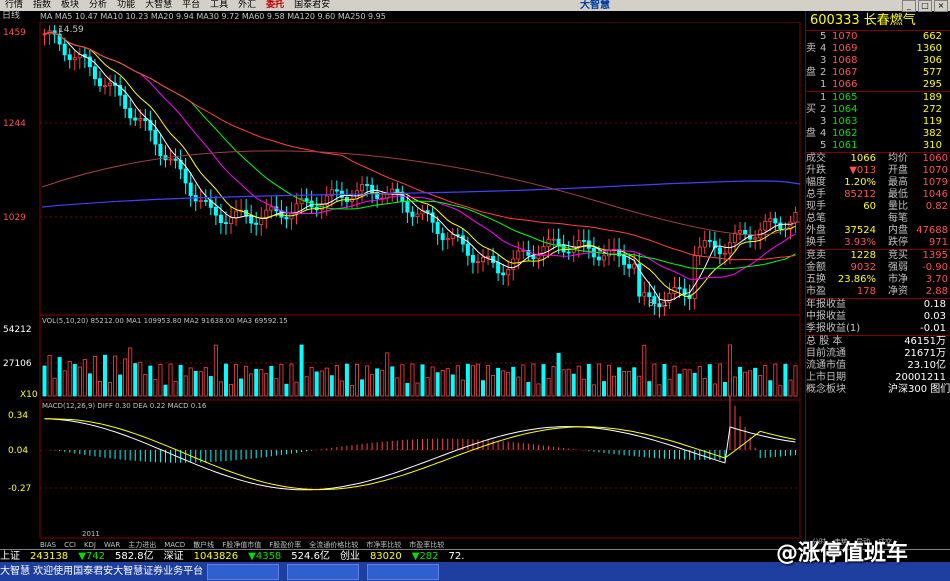  Describe the element at coordinates (932, 60) in the screenshot. I see `volume: 306` at that location.